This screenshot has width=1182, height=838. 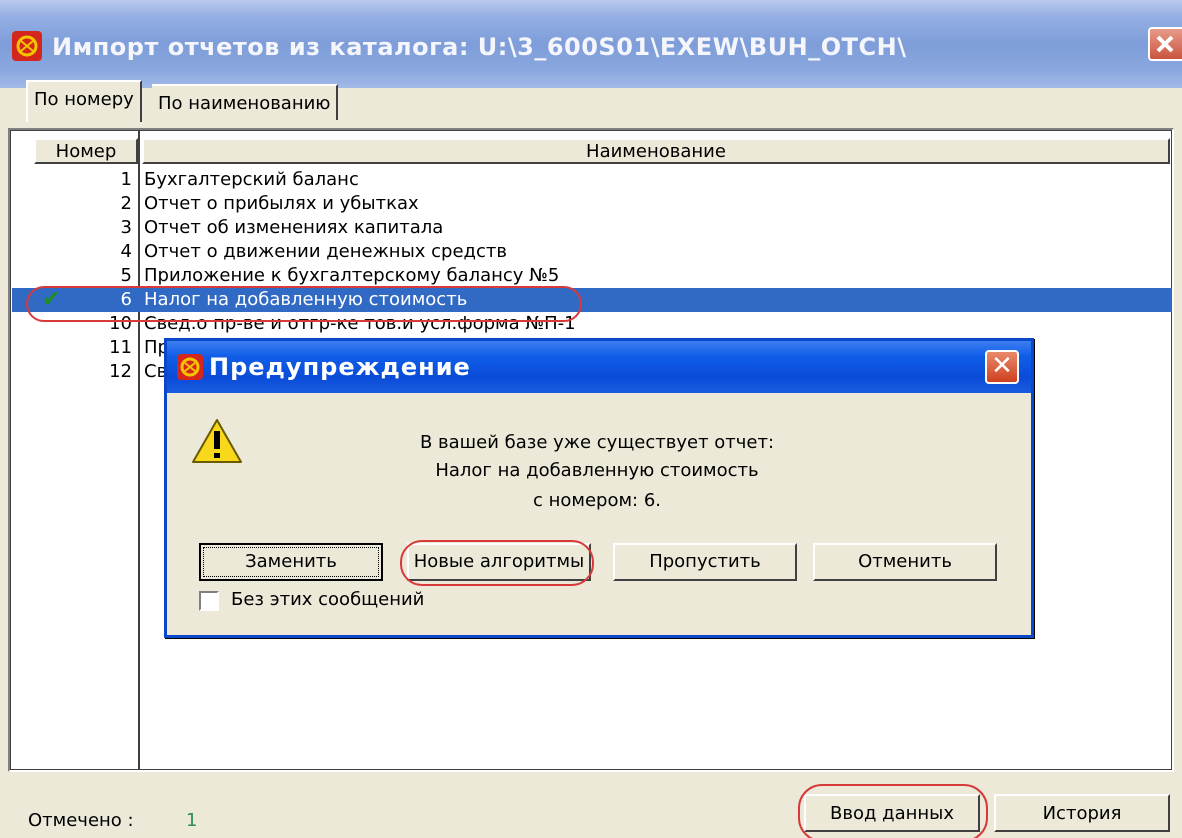 I want to click on tab-by-name: По наименованию, so click(x=245, y=102).